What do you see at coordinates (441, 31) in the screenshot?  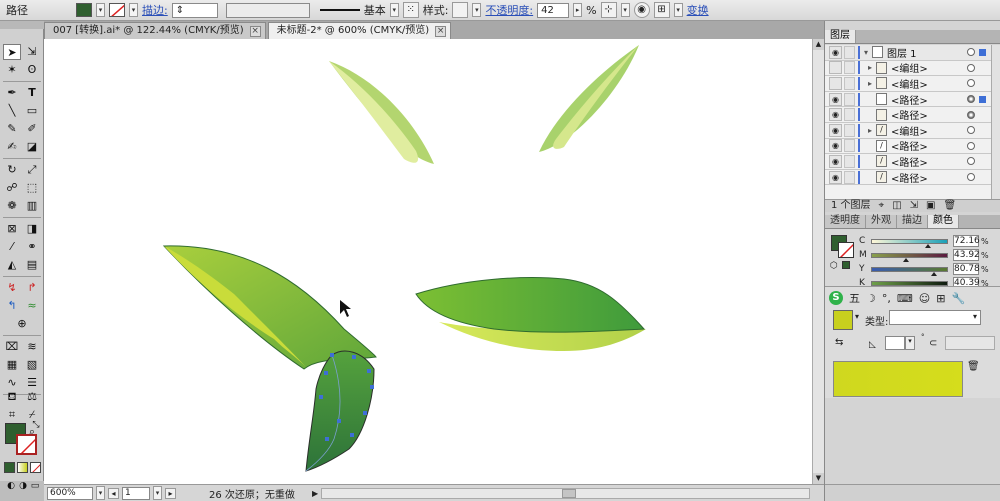 I see `close-icon: ×` at bounding box center [441, 31].